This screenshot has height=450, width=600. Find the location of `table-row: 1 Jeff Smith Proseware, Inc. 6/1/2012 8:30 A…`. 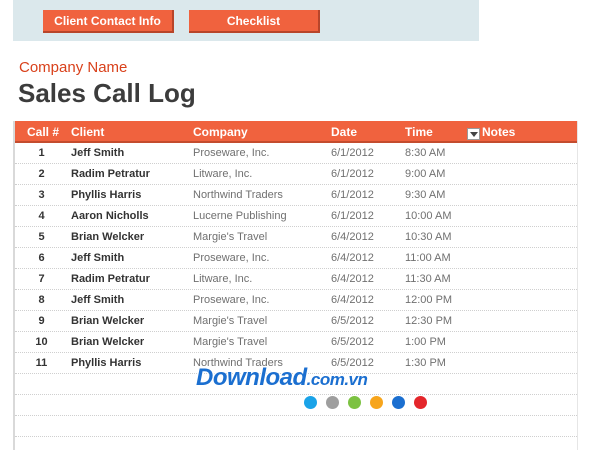

table-row: 1 Jeff Smith Proseware, Inc. 6/1/2012 8:30 A… is located at coordinates (296, 153).